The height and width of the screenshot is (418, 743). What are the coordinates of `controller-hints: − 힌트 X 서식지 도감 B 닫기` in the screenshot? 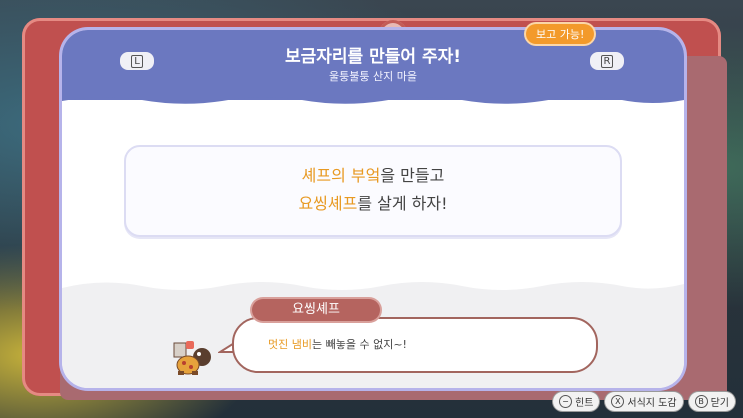 It's located at (644, 401).